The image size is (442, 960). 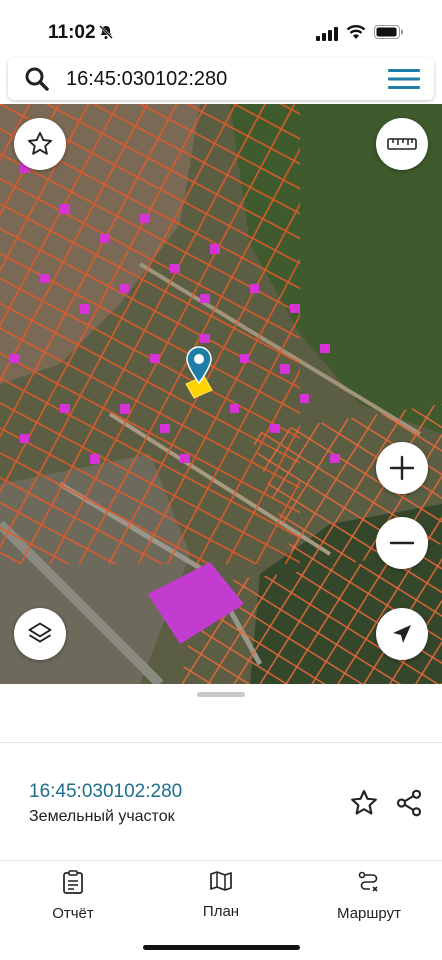 What do you see at coordinates (221, 895) in the screenshot?
I see `tab-plan: План` at bounding box center [221, 895].